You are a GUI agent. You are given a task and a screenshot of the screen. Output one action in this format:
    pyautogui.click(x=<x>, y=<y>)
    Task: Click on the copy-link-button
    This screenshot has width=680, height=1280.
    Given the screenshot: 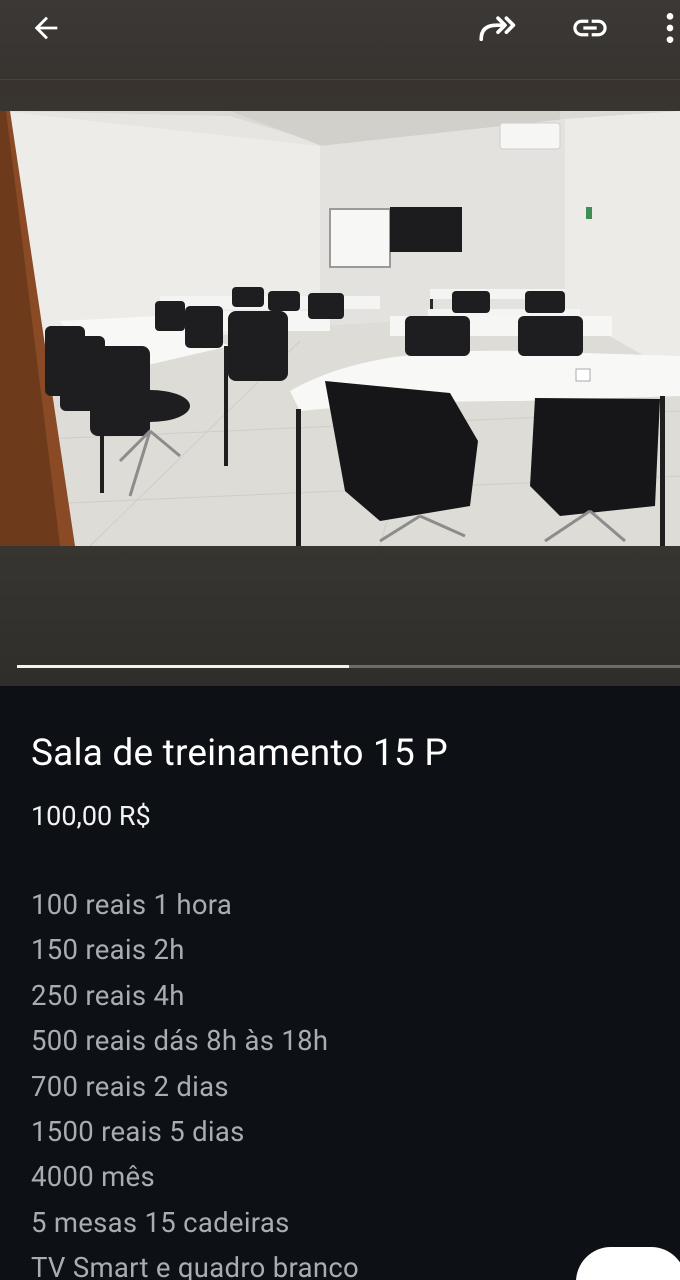 What is the action you would take?
    pyautogui.click(x=590, y=28)
    